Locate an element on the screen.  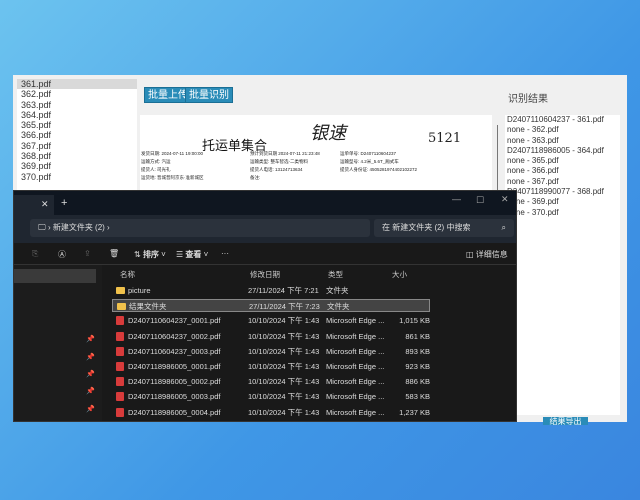
view-button: ☰ 查看 ˅ is located at coordinates (192, 254).